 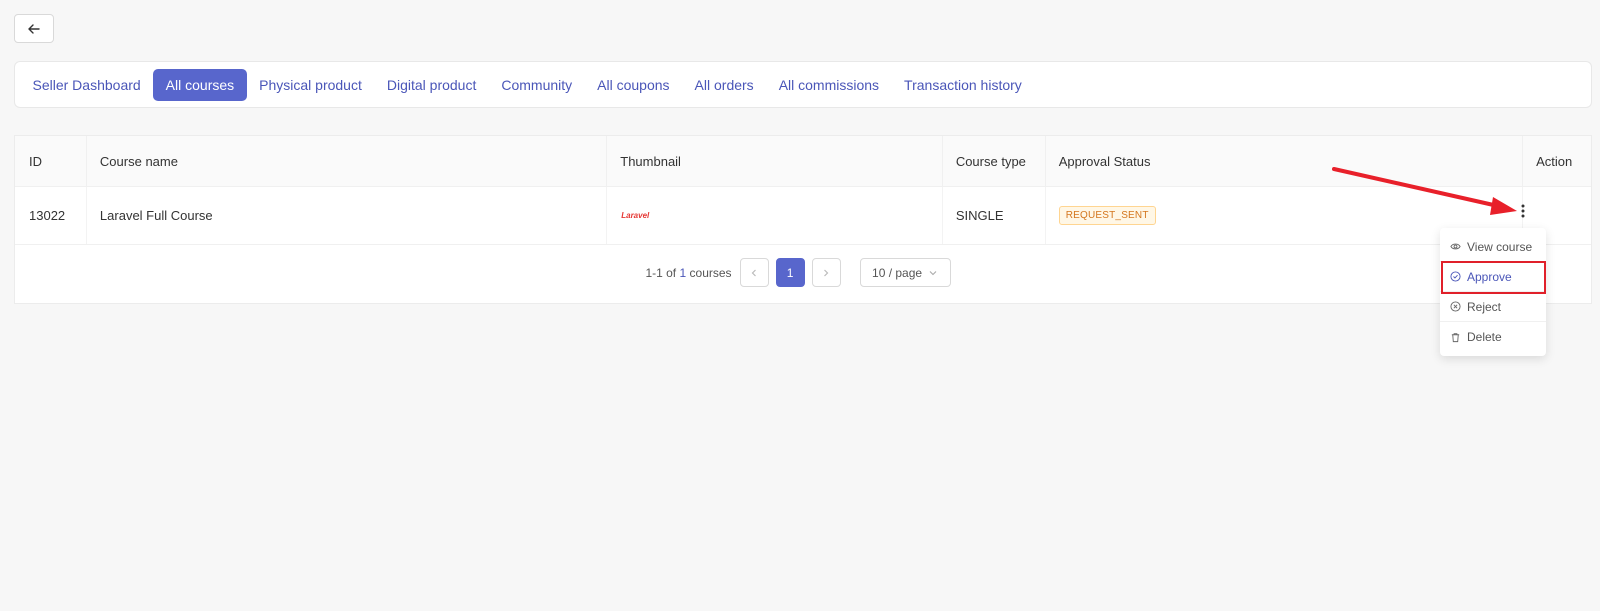 I want to click on course-name: Laravel Full Course, so click(x=345, y=215).